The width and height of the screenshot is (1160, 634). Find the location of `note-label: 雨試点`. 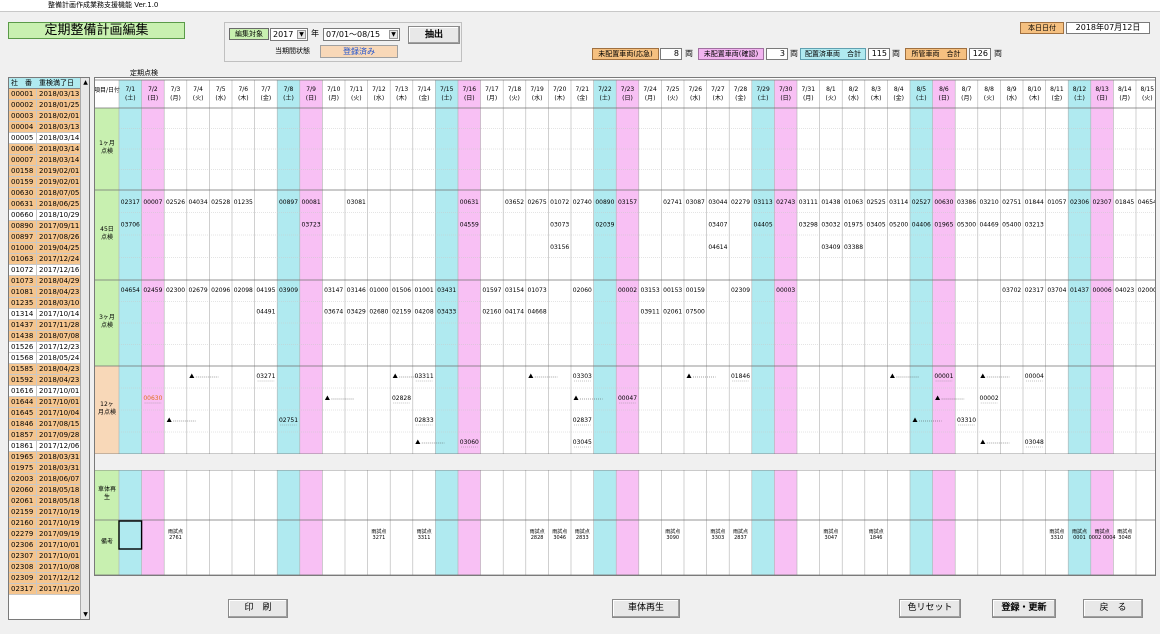

note-label: 雨試点 is located at coordinates (378, 531).